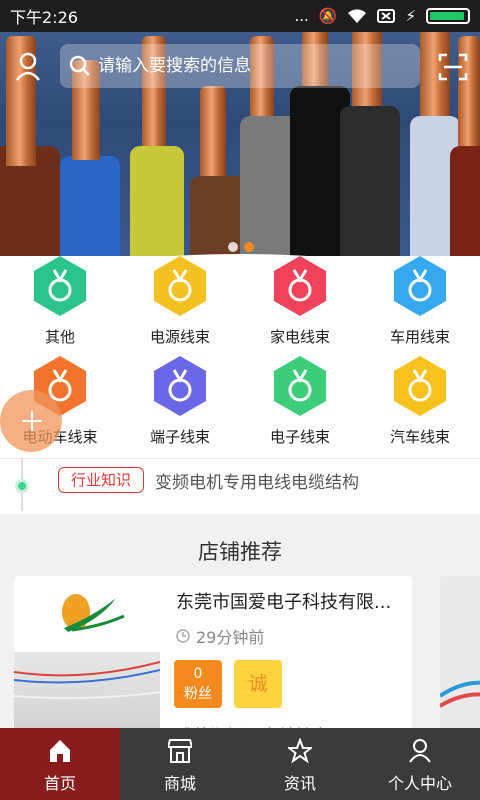 Image resolution: width=480 pixels, height=800 pixels. Describe the element at coordinates (240, 552) in the screenshot. I see `section-title: 店铺推荐` at that location.